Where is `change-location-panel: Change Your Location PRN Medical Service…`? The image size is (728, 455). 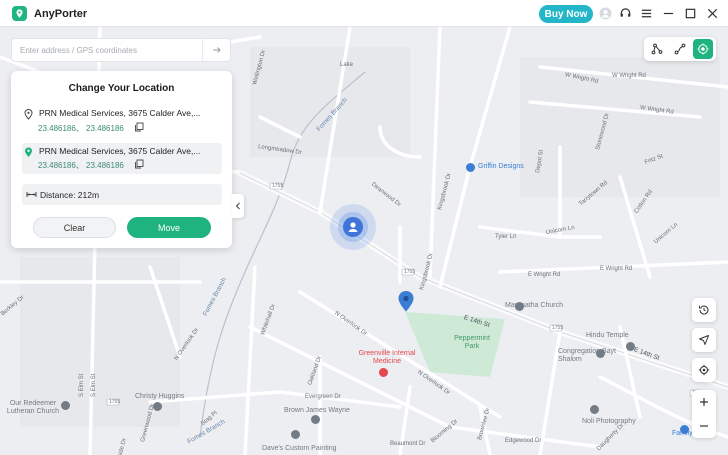 change-location-panel: Change Your Location PRN Medical Service… is located at coordinates (121, 159).